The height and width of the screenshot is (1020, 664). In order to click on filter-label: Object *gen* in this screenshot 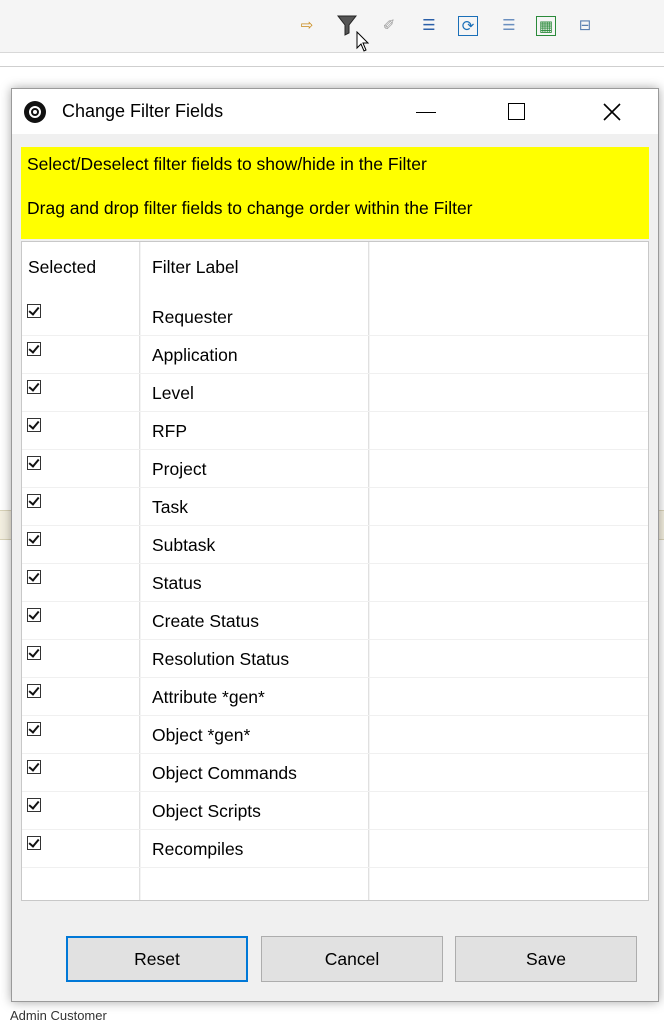, I will do `click(201, 735)`.